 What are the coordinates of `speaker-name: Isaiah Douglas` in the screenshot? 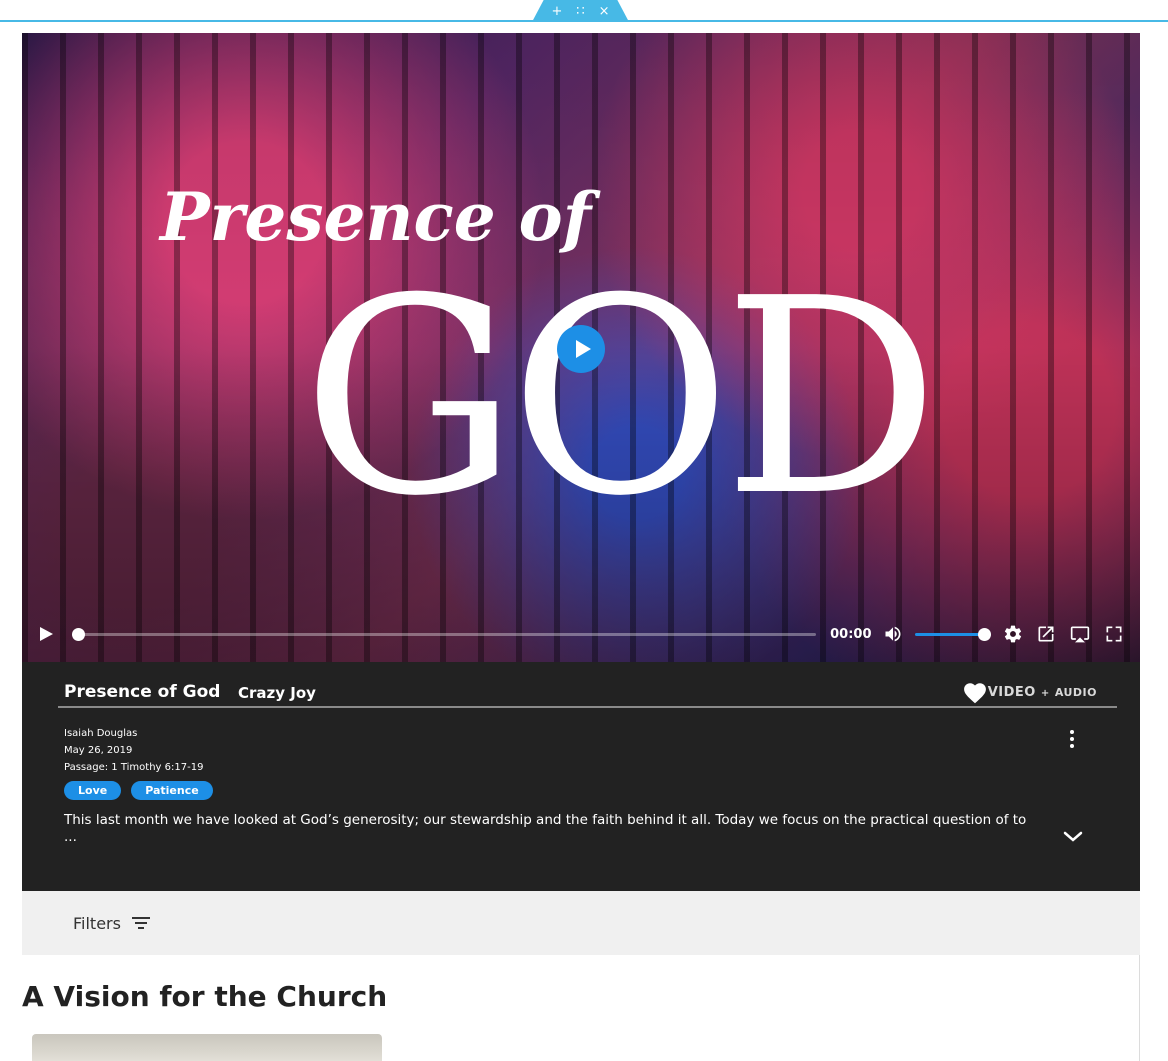 It's located at (101, 733).